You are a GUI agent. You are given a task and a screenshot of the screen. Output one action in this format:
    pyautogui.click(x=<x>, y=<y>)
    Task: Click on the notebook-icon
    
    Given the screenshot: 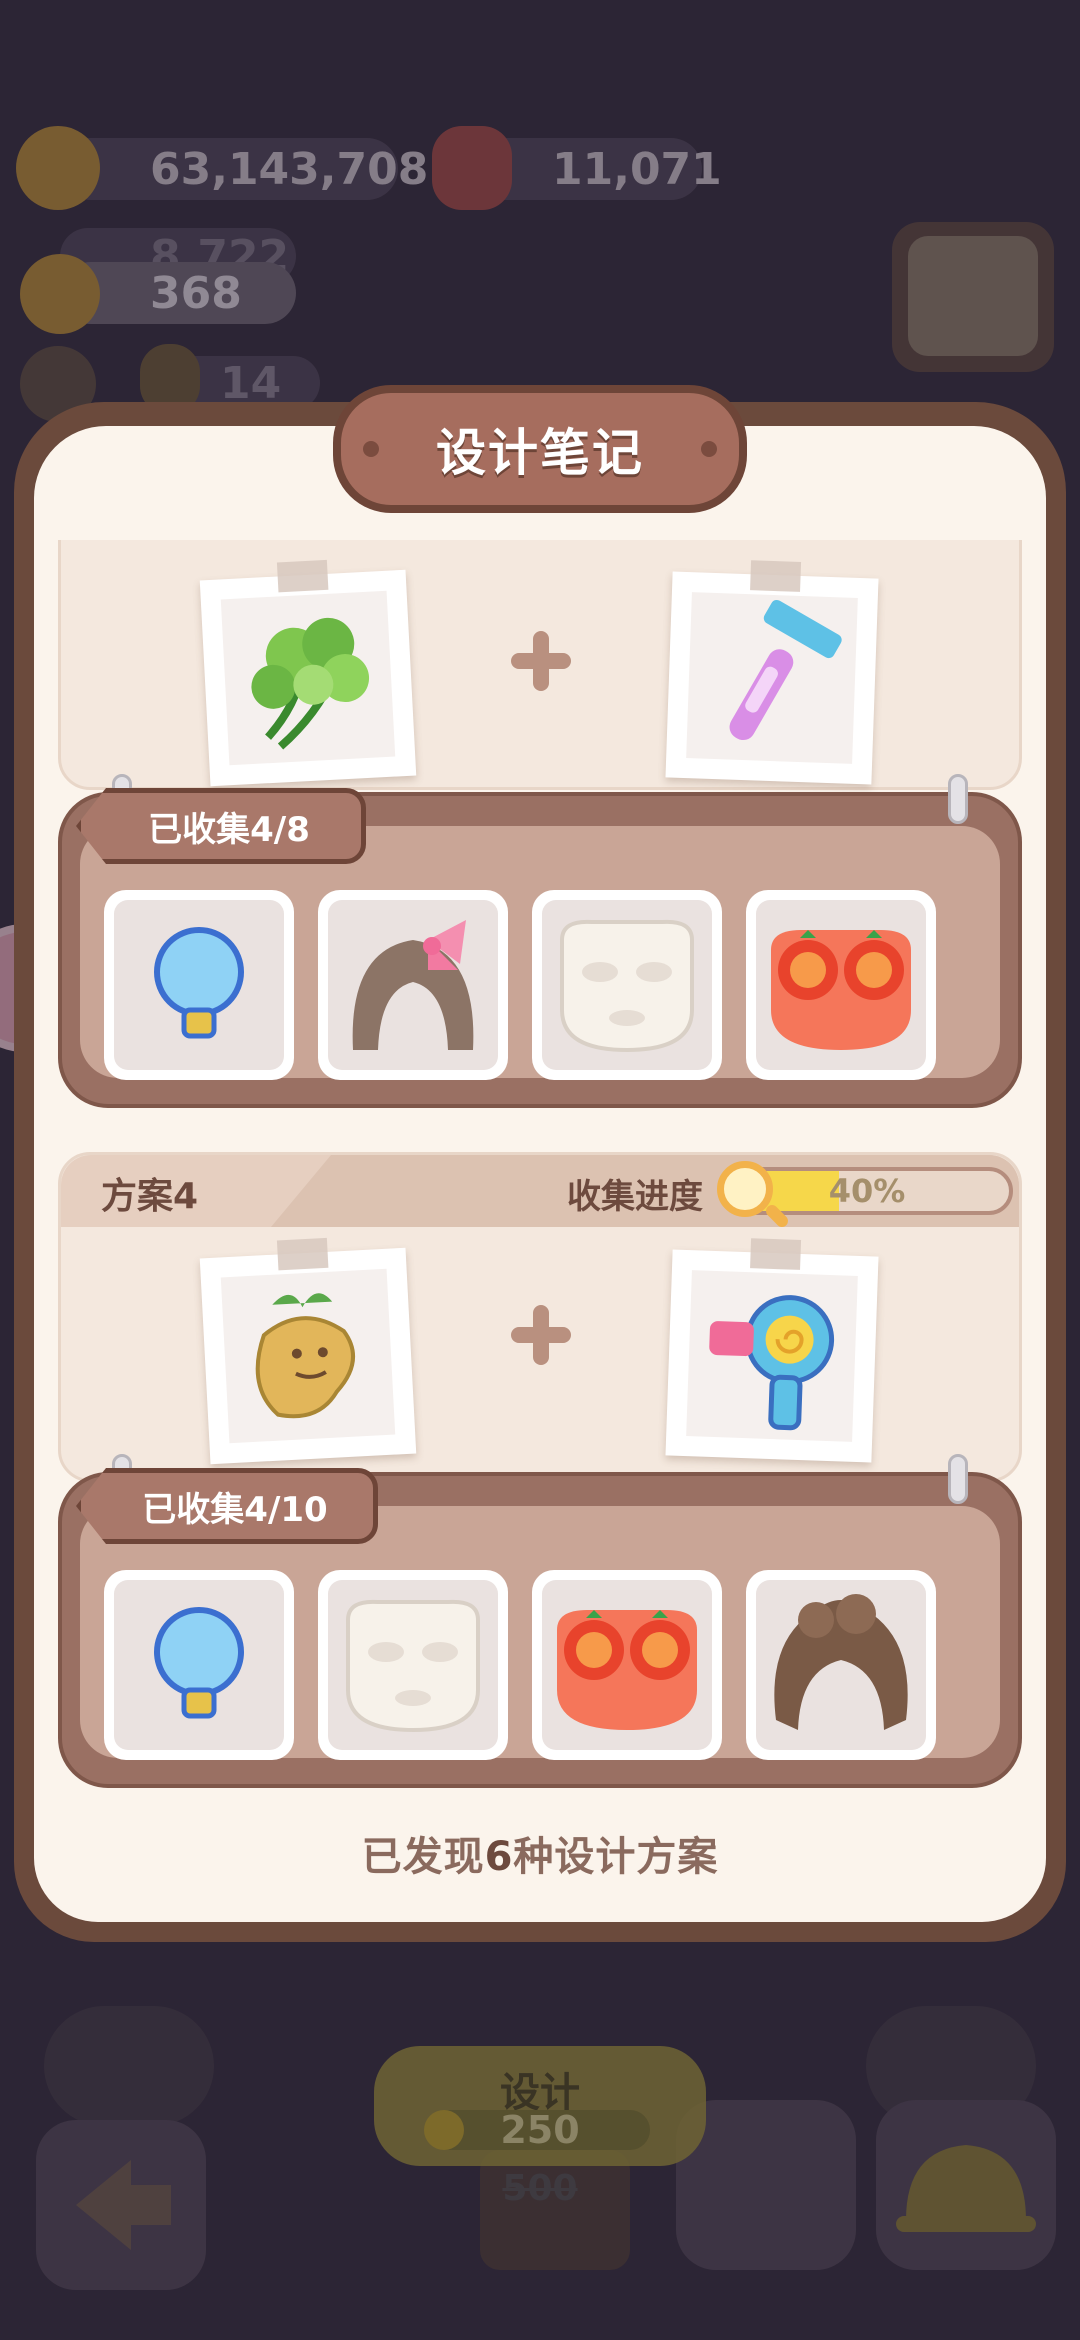 What is the action you would take?
    pyautogui.click(x=973, y=296)
    